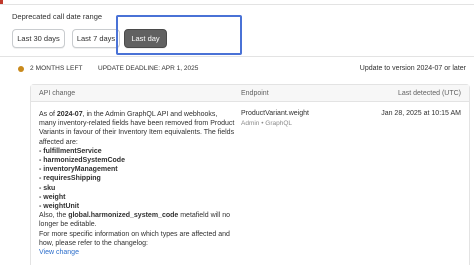 This screenshot has height=265, width=474. What do you see at coordinates (38, 38) in the screenshot?
I see `last-30-days-button: Last 30 days` at bounding box center [38, 38].